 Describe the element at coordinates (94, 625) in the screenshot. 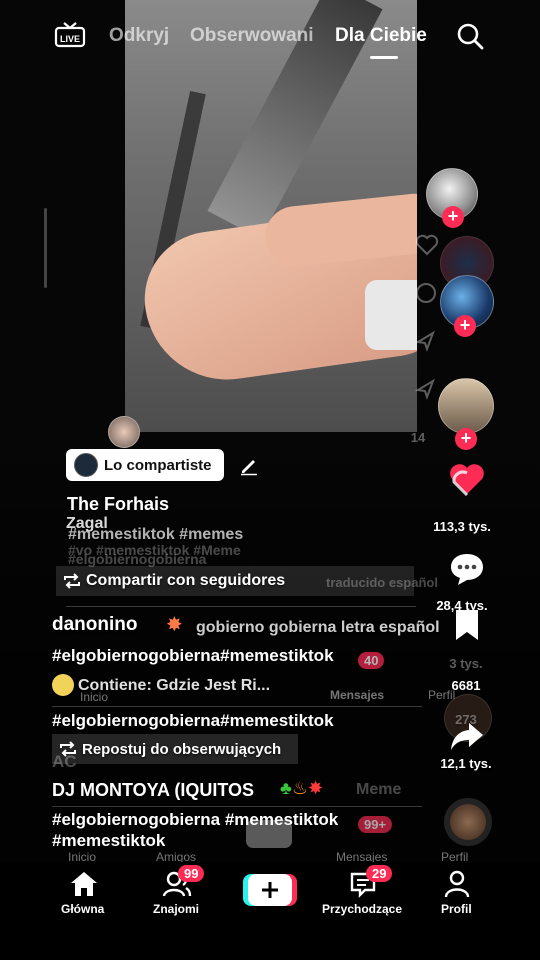

I see `username: danonino` at that location.